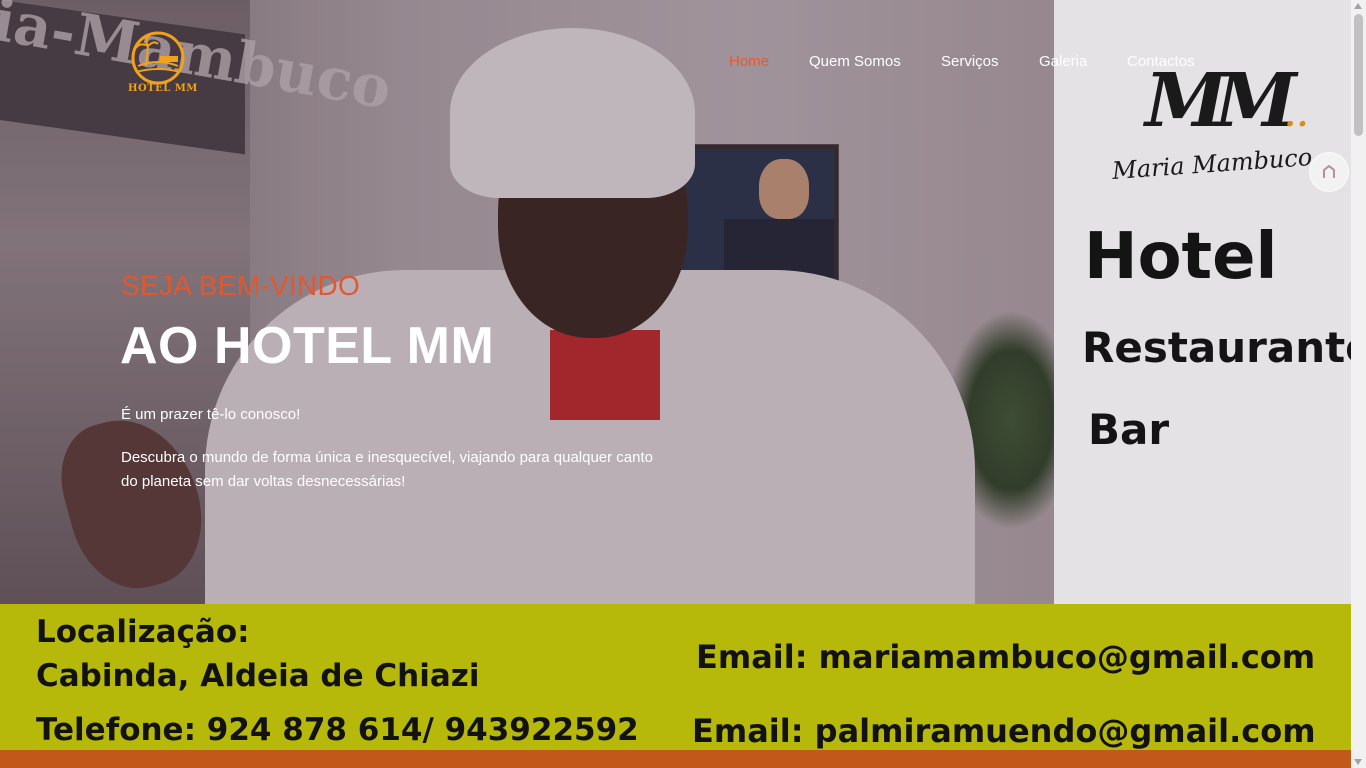 This screenshot has width=1366, height=768. Describe the element at coordinates (749, 61) in the screenshot. I see `nav-home: Home` at that location.